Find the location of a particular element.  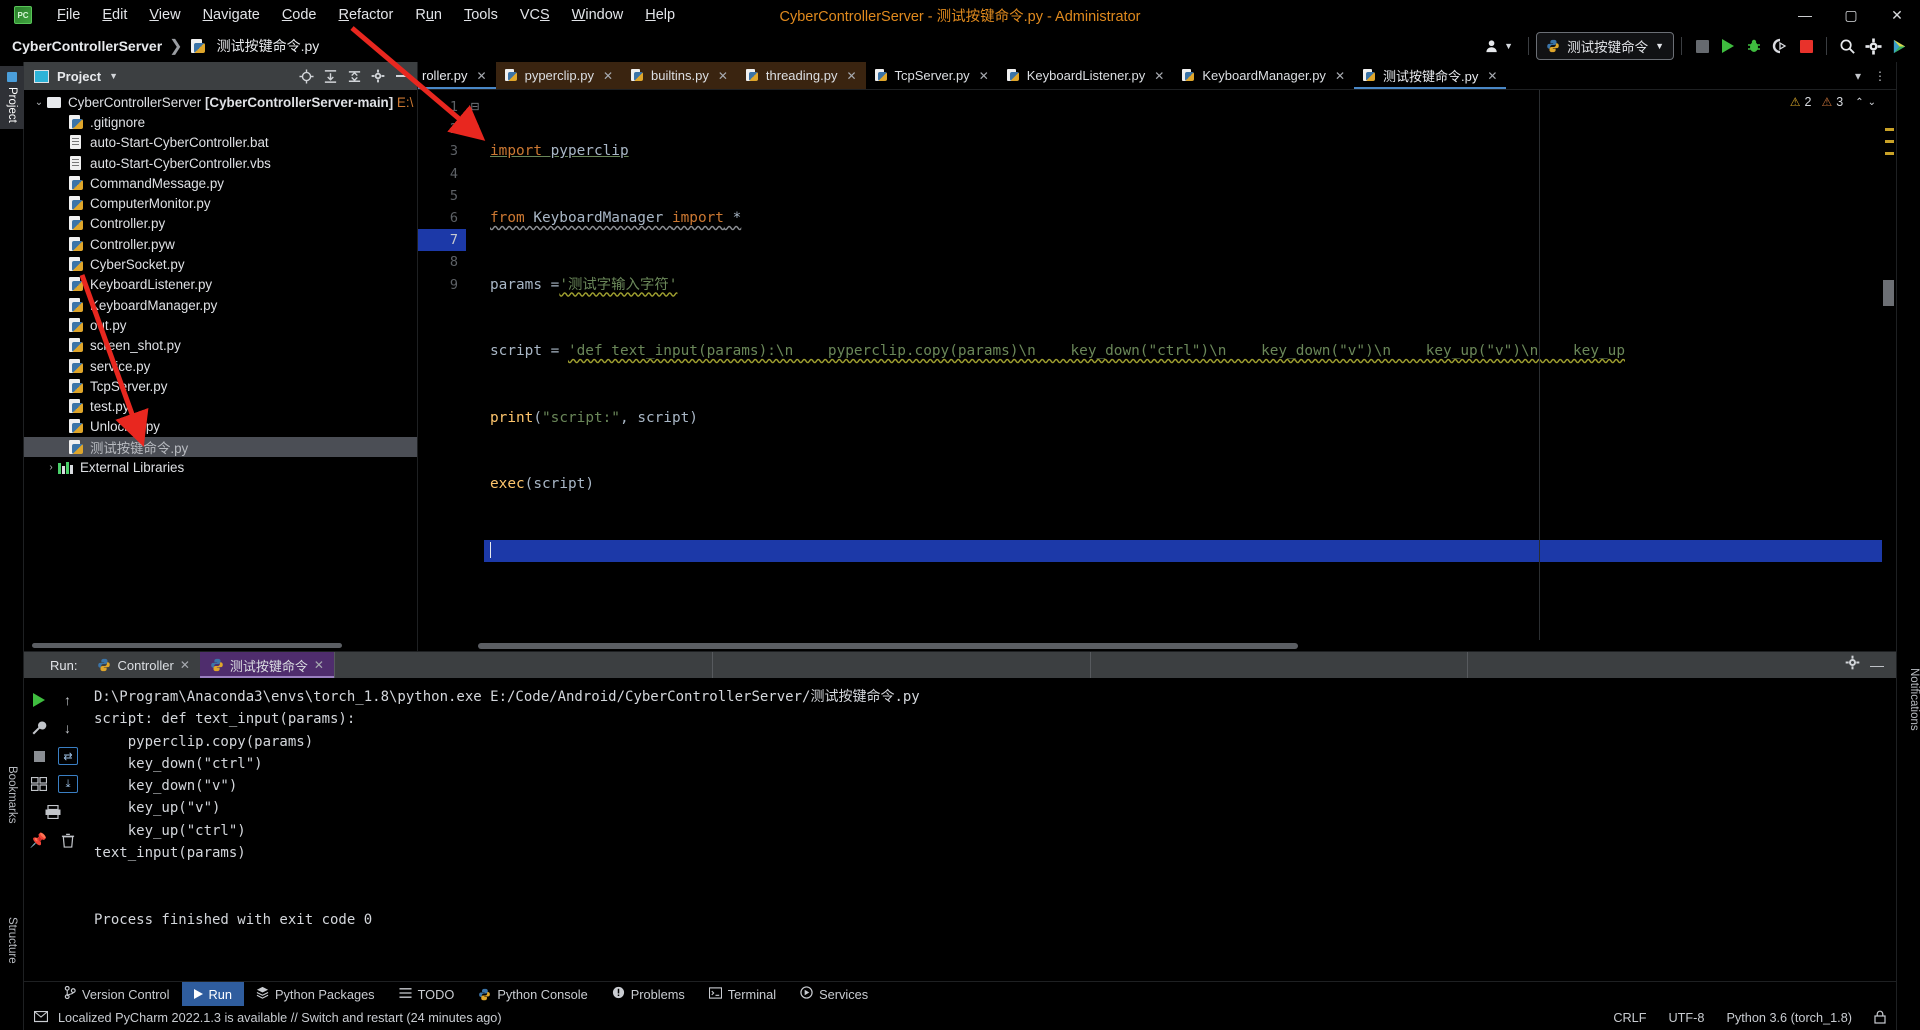

next-problem-icon: ⌄ is located at coordinates (1872, 102).